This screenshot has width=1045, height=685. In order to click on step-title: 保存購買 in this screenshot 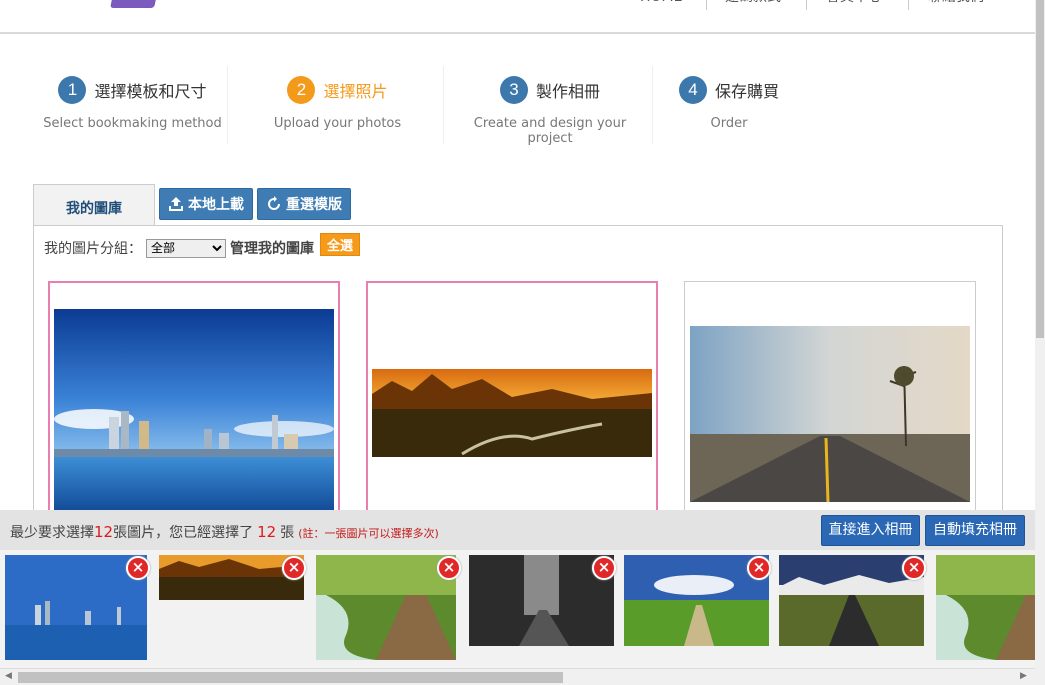, I will do `click(746, 91)`.